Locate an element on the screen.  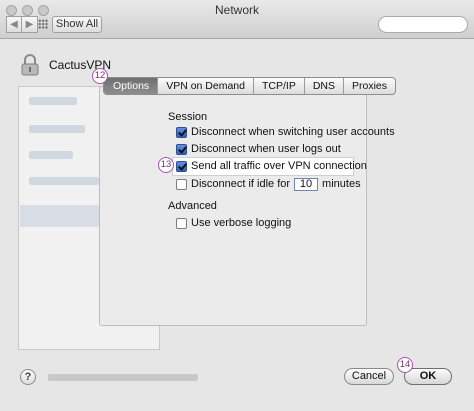
help-icon: ? is located at coordinates (28, 377).